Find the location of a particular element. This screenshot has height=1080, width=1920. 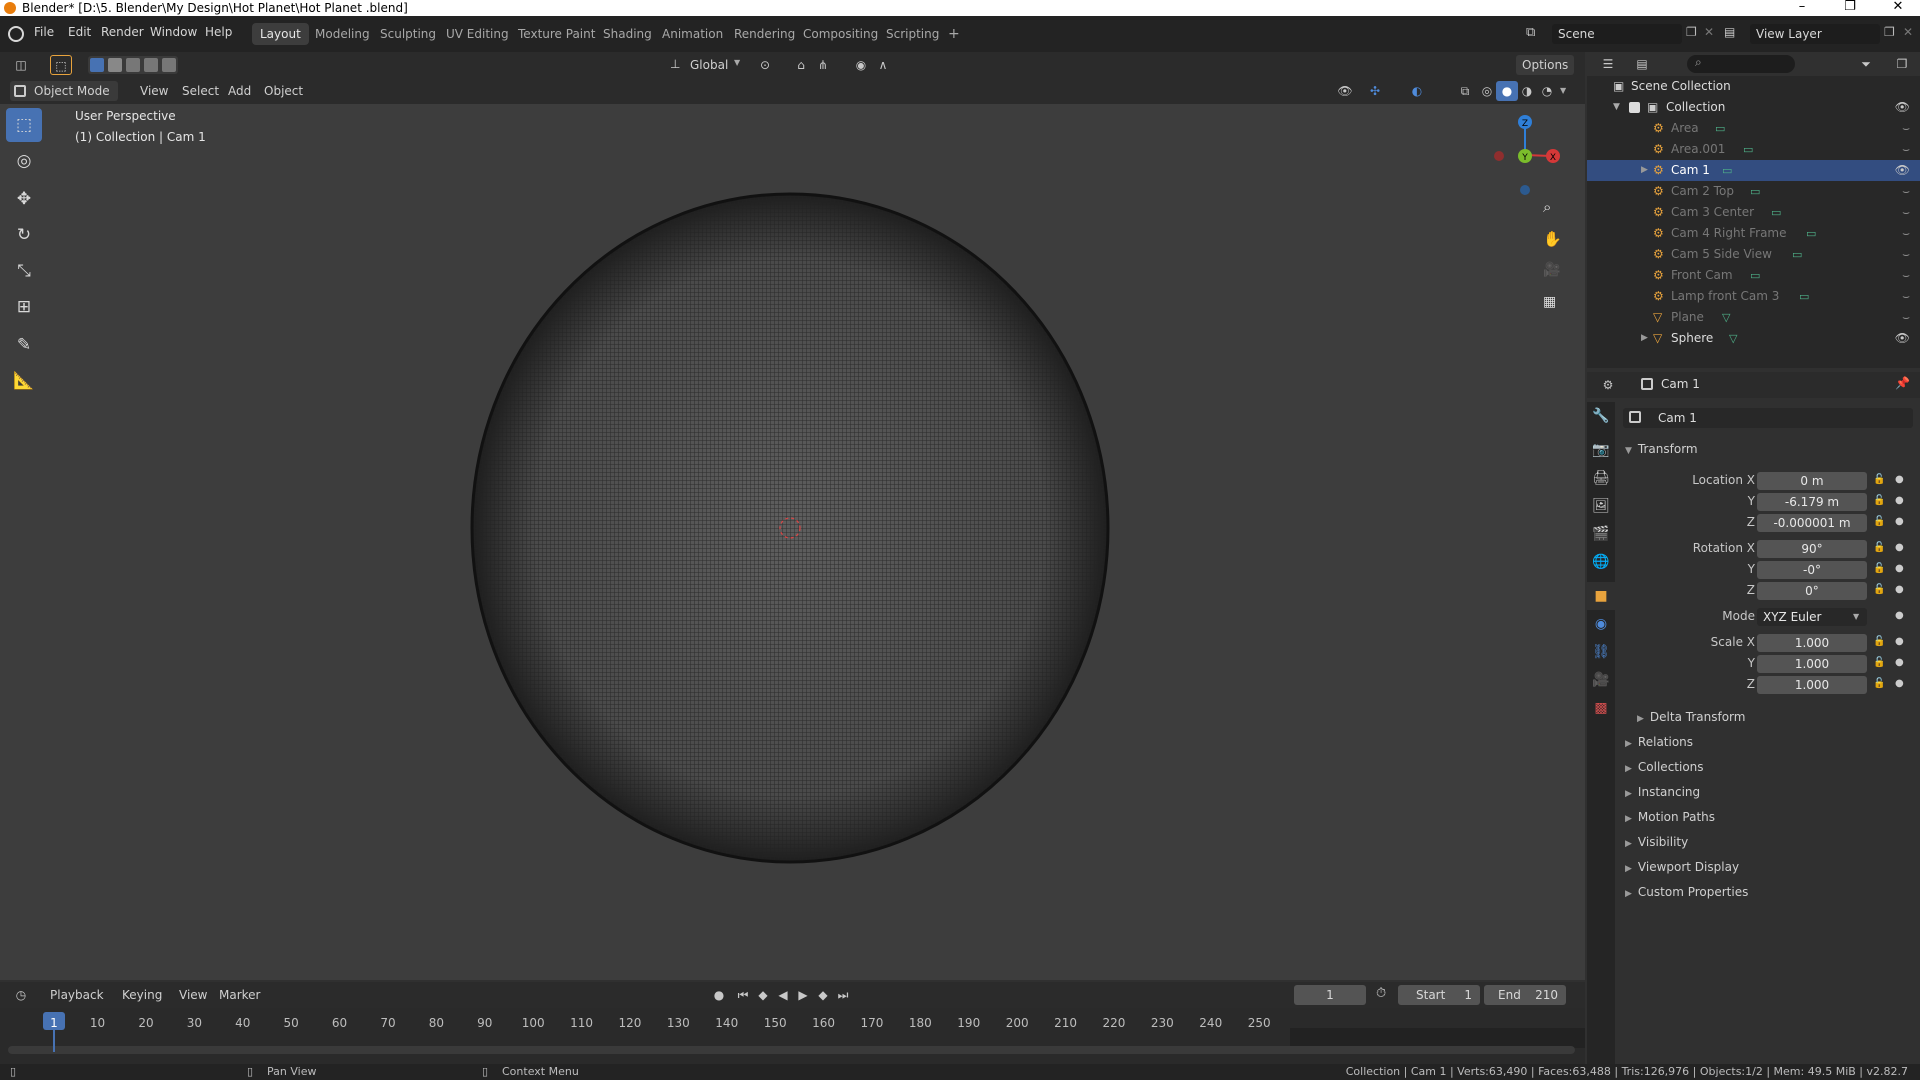

pivot-point-icon: ⊙ is located at coordinates (765, 65).